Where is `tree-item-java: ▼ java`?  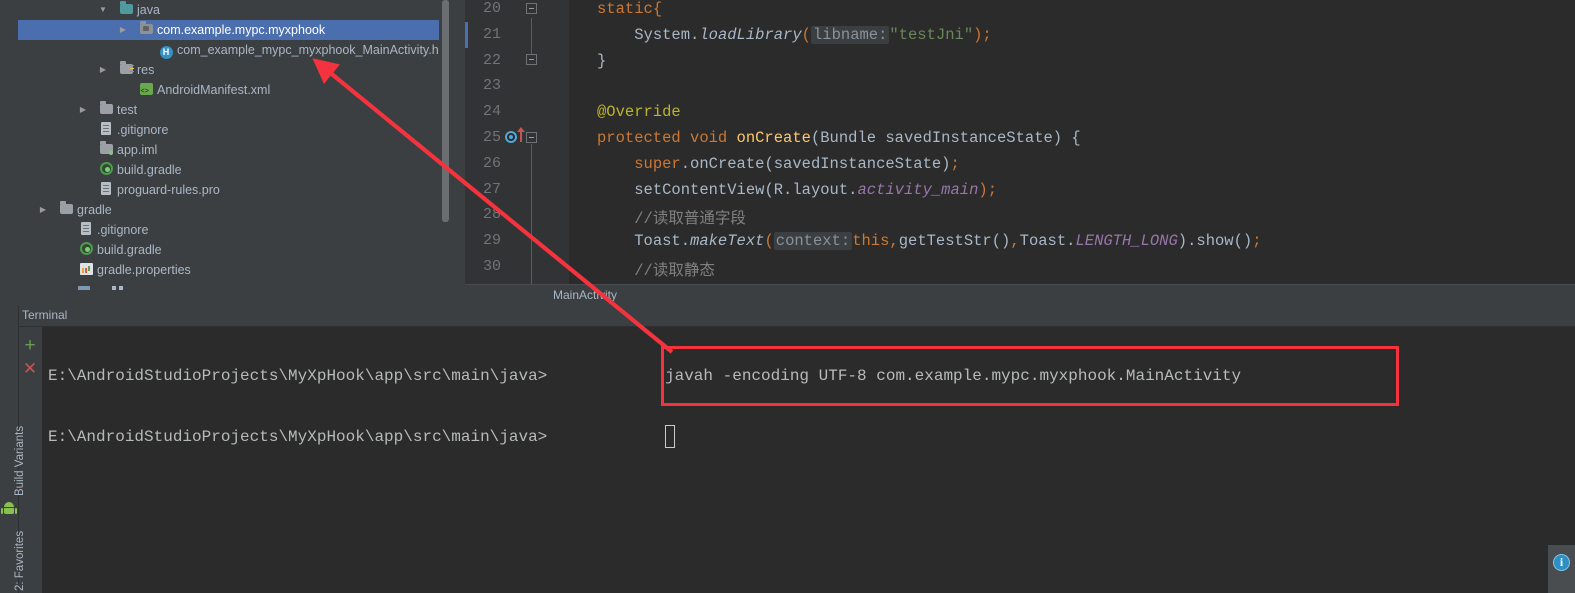 tree-item-java: ▼ java is located at coordinates (237, 10).